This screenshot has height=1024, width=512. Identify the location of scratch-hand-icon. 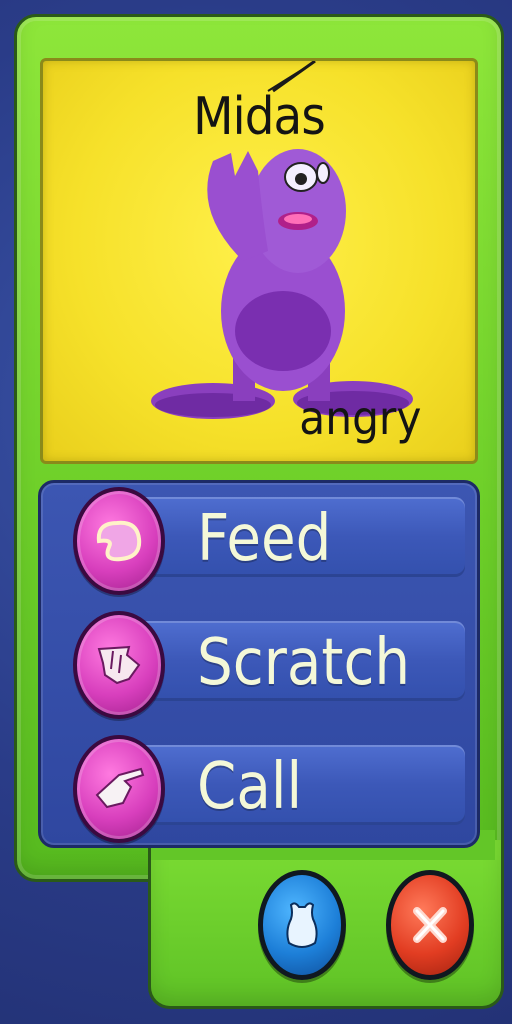
(119, 665).